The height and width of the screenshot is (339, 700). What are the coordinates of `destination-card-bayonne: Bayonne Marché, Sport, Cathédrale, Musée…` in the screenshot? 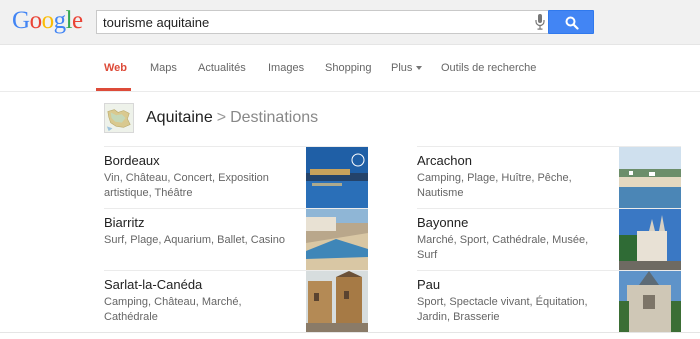 It's located at (549, 239).